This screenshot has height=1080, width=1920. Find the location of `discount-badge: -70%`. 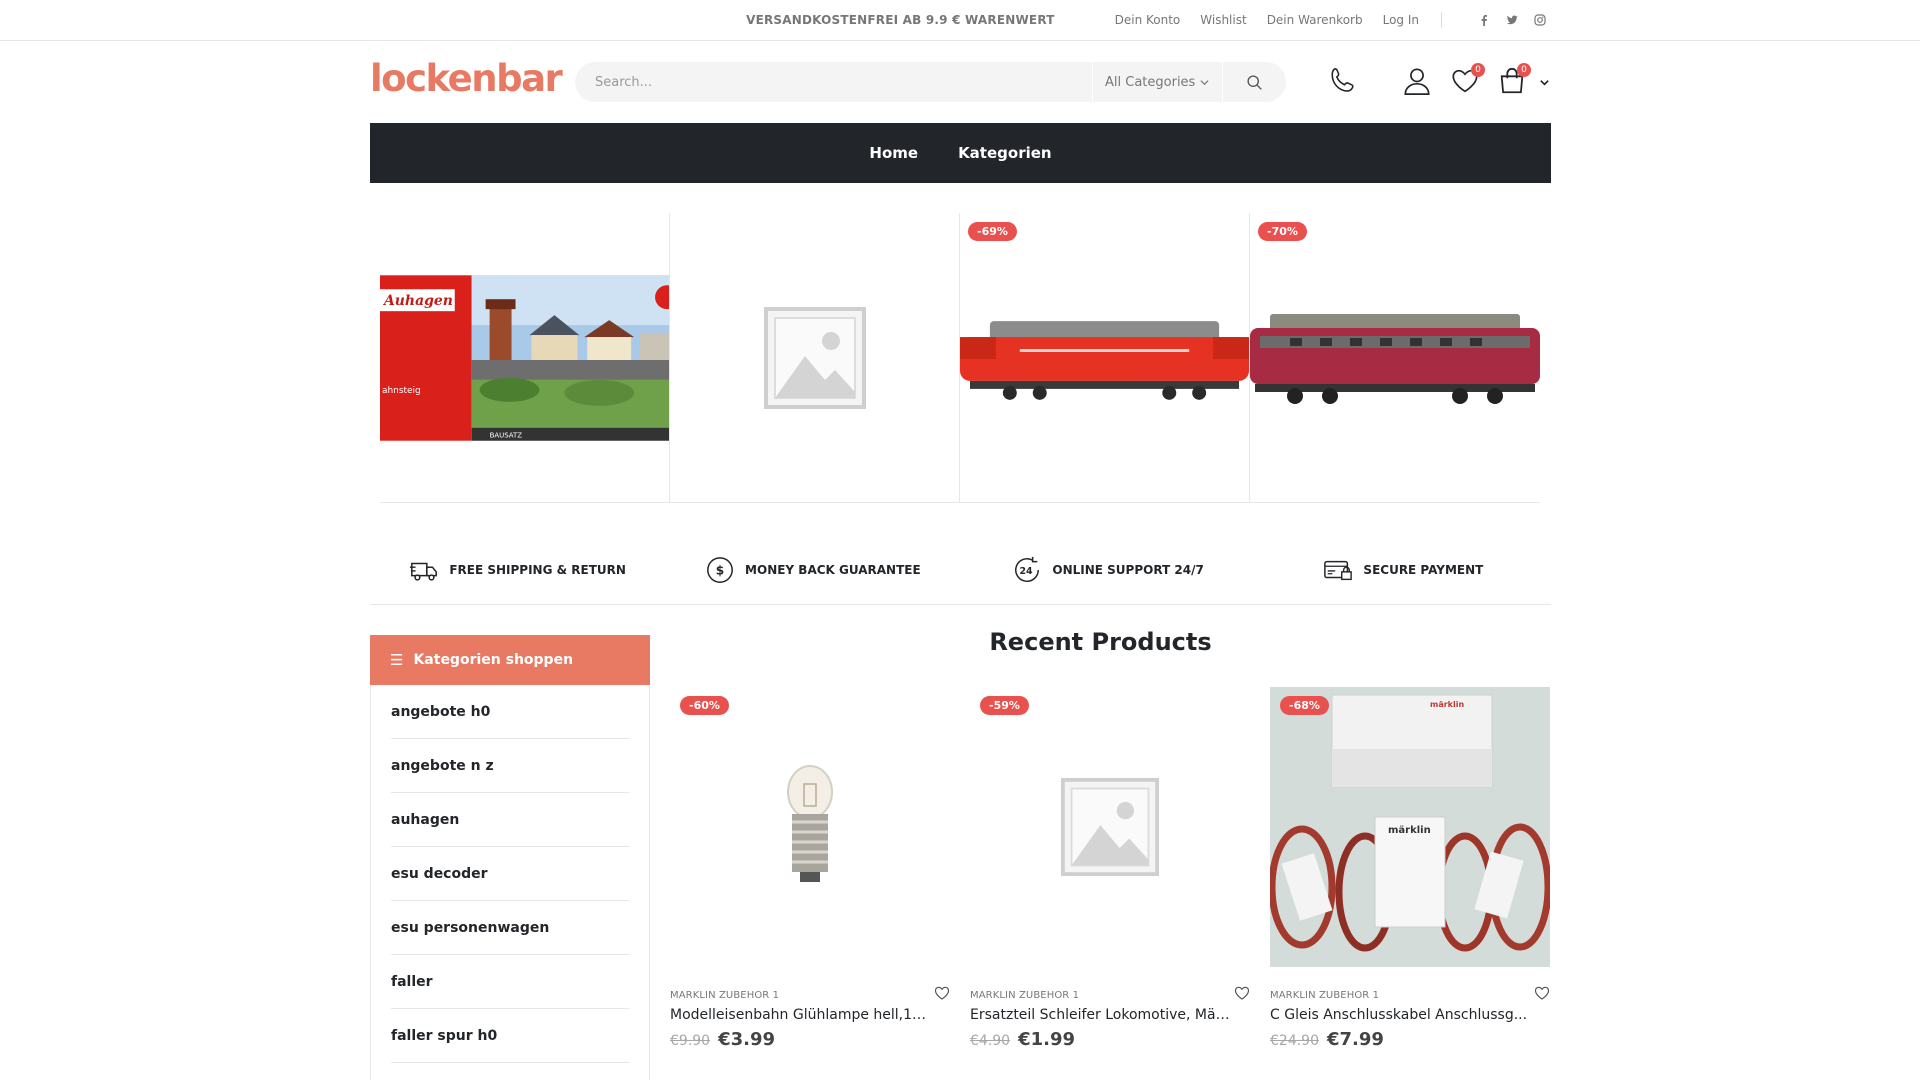

discount-badge: -70% is located at coordinates (1282, 231).